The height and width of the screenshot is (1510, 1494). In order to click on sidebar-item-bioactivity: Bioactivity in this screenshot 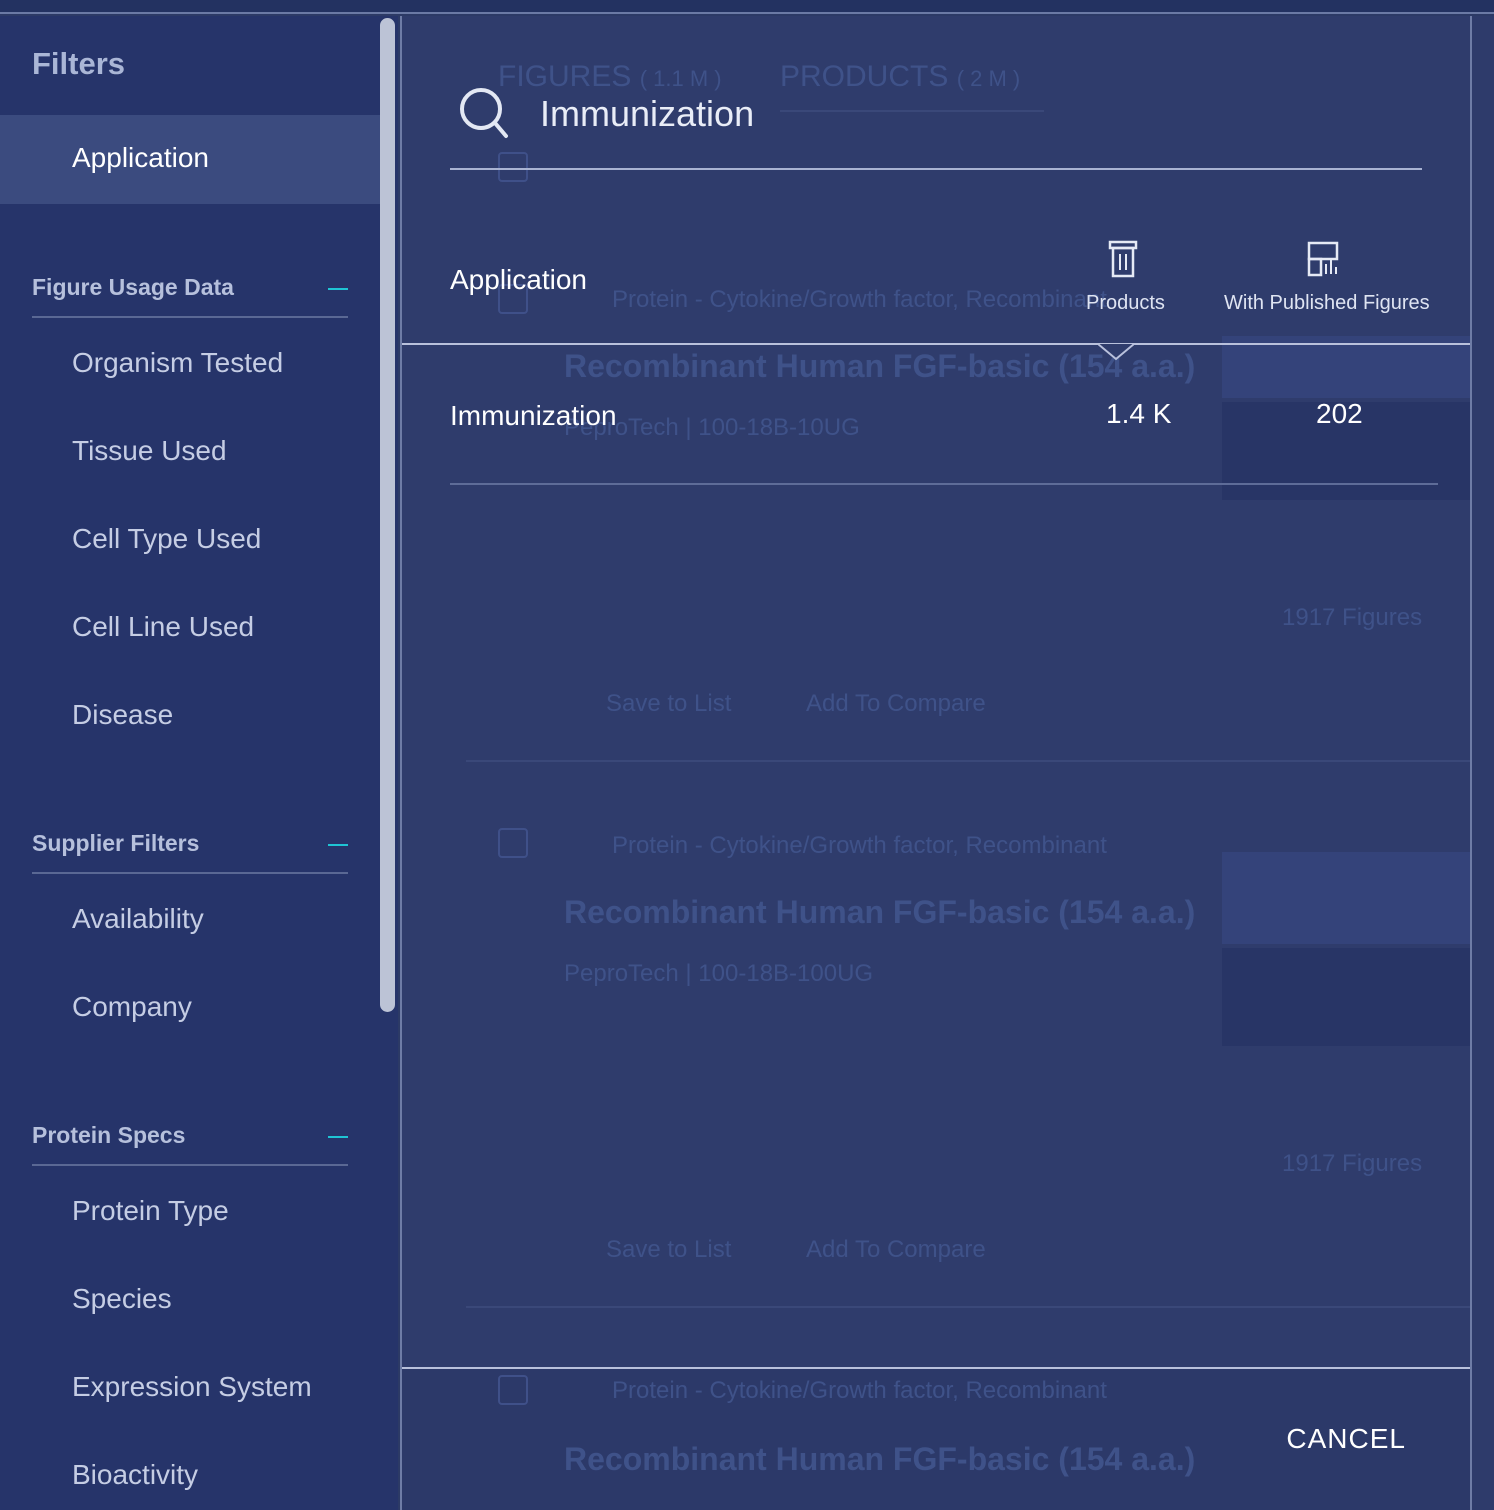, I will do `click(135, 1475)`.